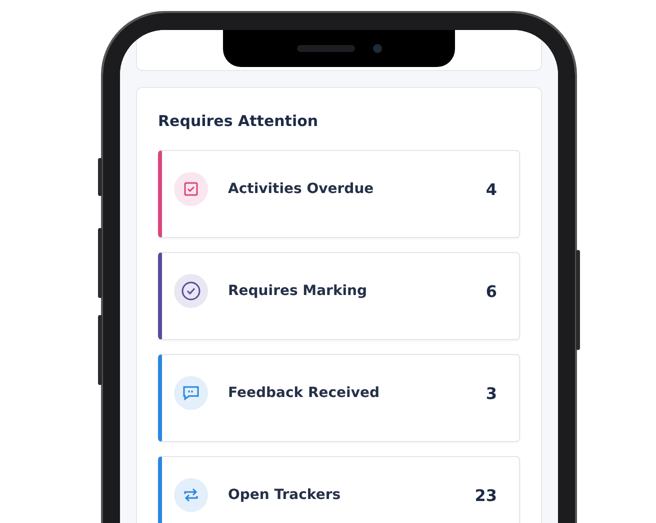 This screenshot has width=656, height=523. I want to click on item-label: Requires Marking, so click(298, 291).